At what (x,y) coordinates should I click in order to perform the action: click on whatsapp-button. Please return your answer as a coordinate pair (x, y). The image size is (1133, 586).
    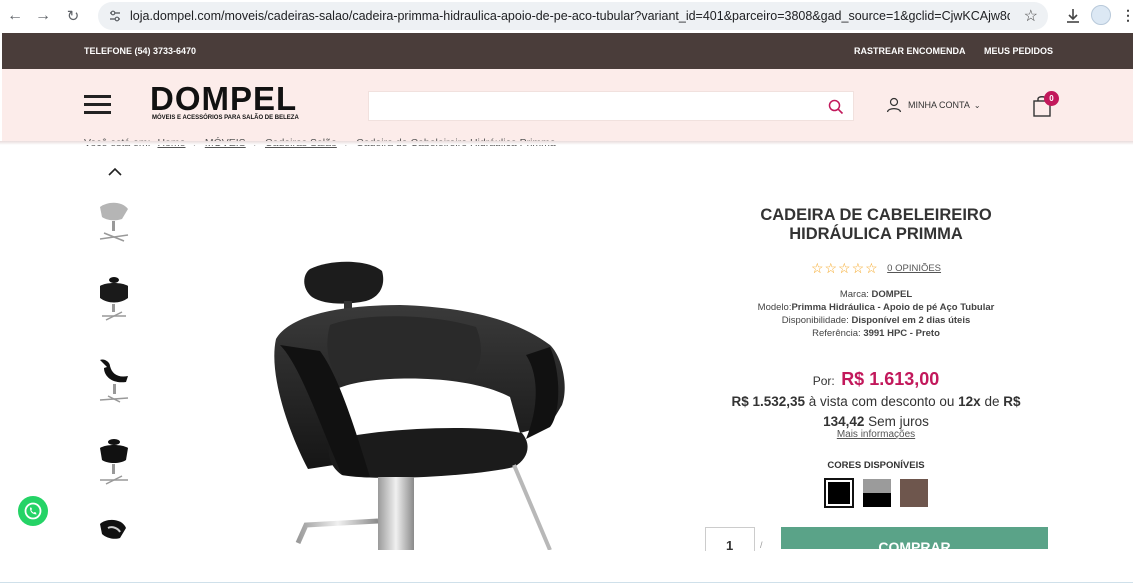
    Looking at the image, I should click on (33, 511).